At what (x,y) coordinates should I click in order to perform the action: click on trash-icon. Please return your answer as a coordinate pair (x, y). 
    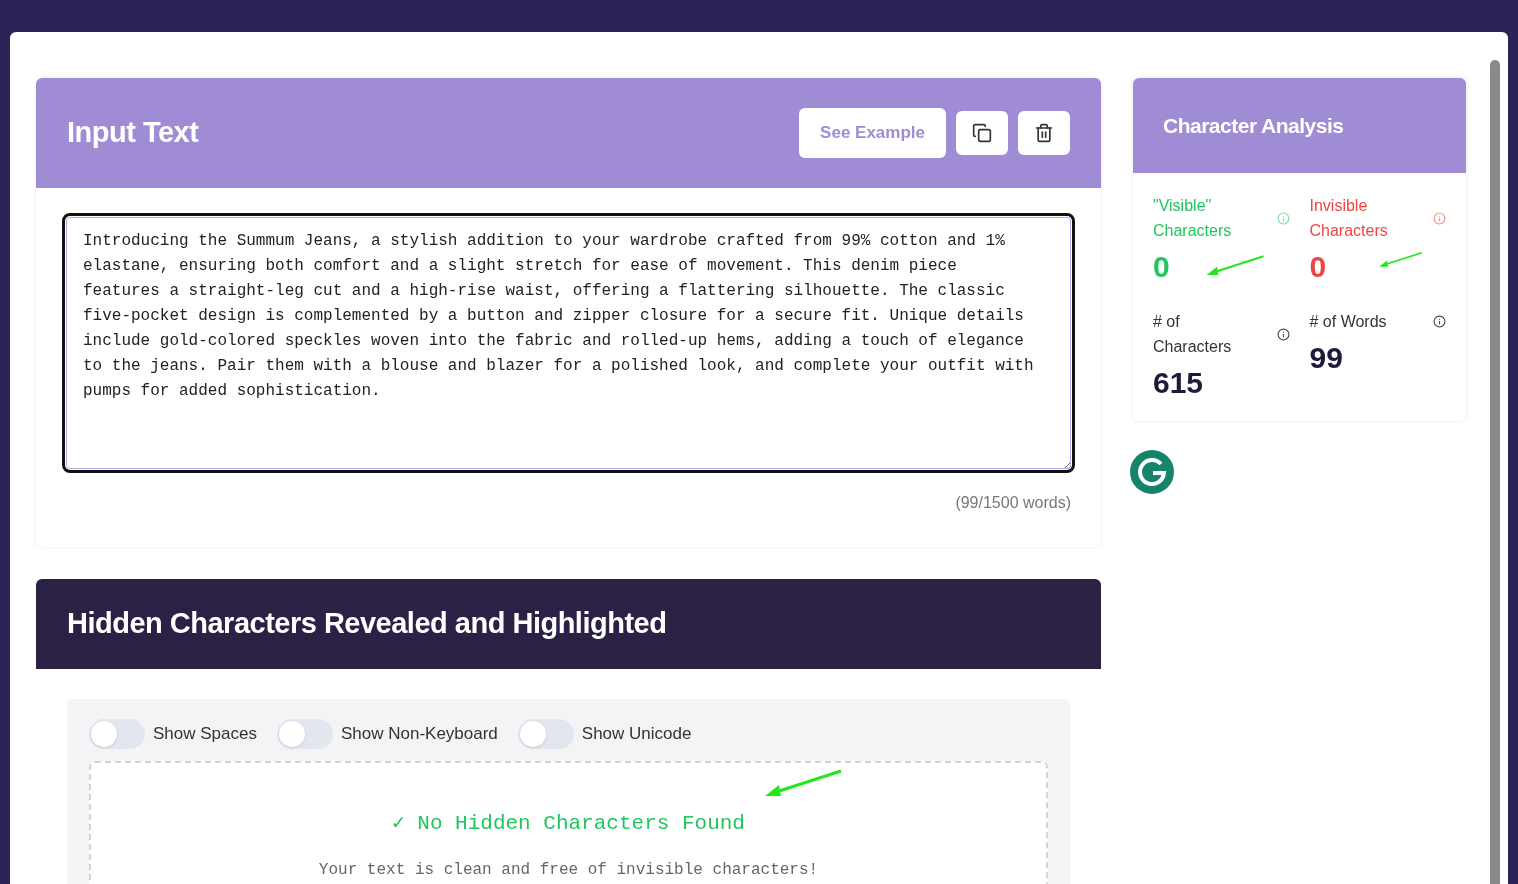
    Looking at the image, I should click on (1044, 133).